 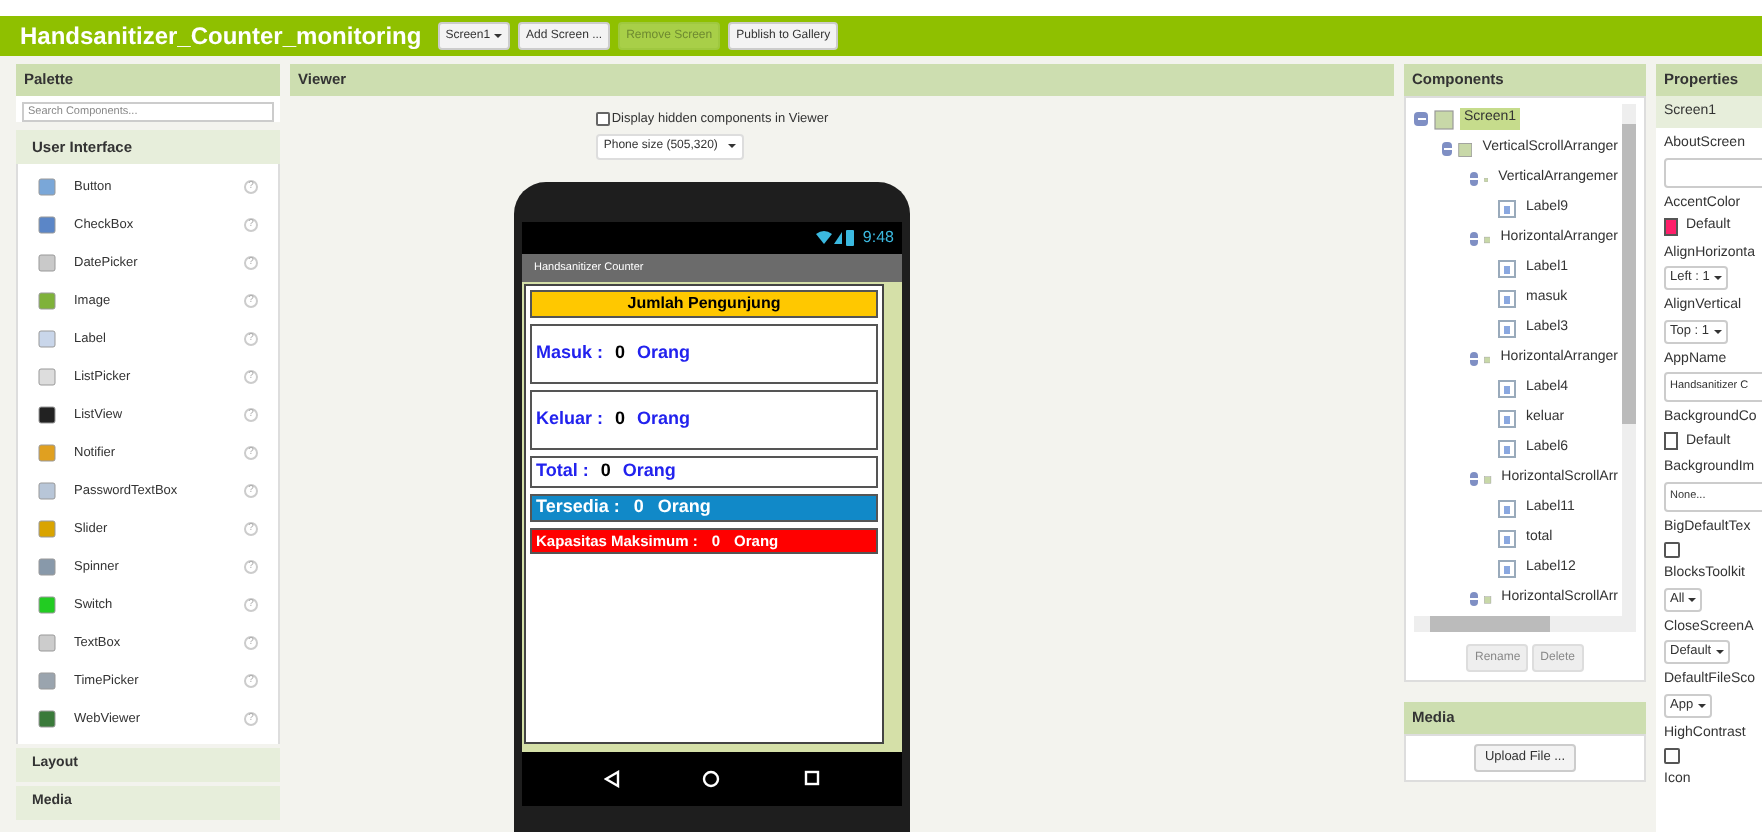 What do you see at coordinates (578, 507) in the screenshot?
I see `counter-label: Tersedia :` at bounding box center [578, 507].